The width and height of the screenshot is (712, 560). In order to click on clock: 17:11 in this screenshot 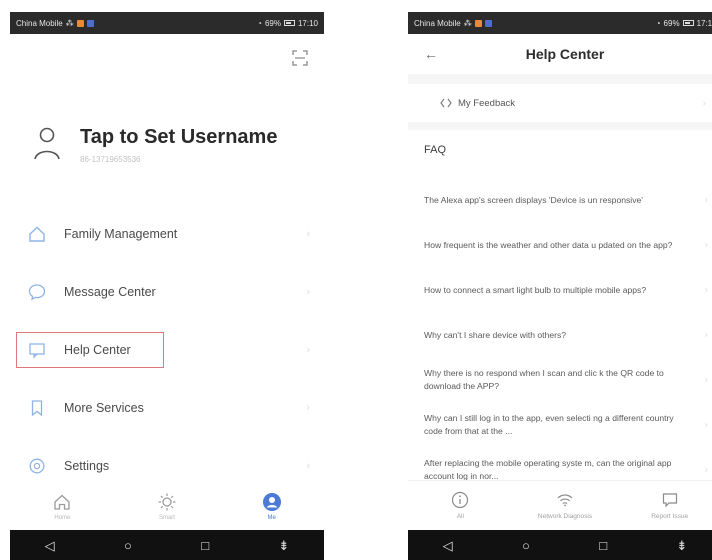, I will do `click(704, 23)`.